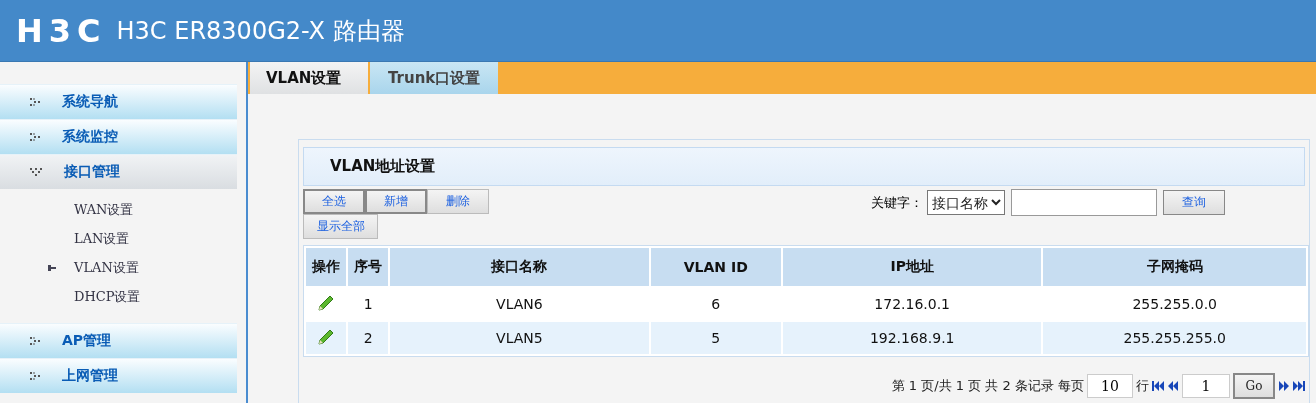 This screenshot has width=1316, height=403. I want to click on search-button: 查询, so click(1194, 202).